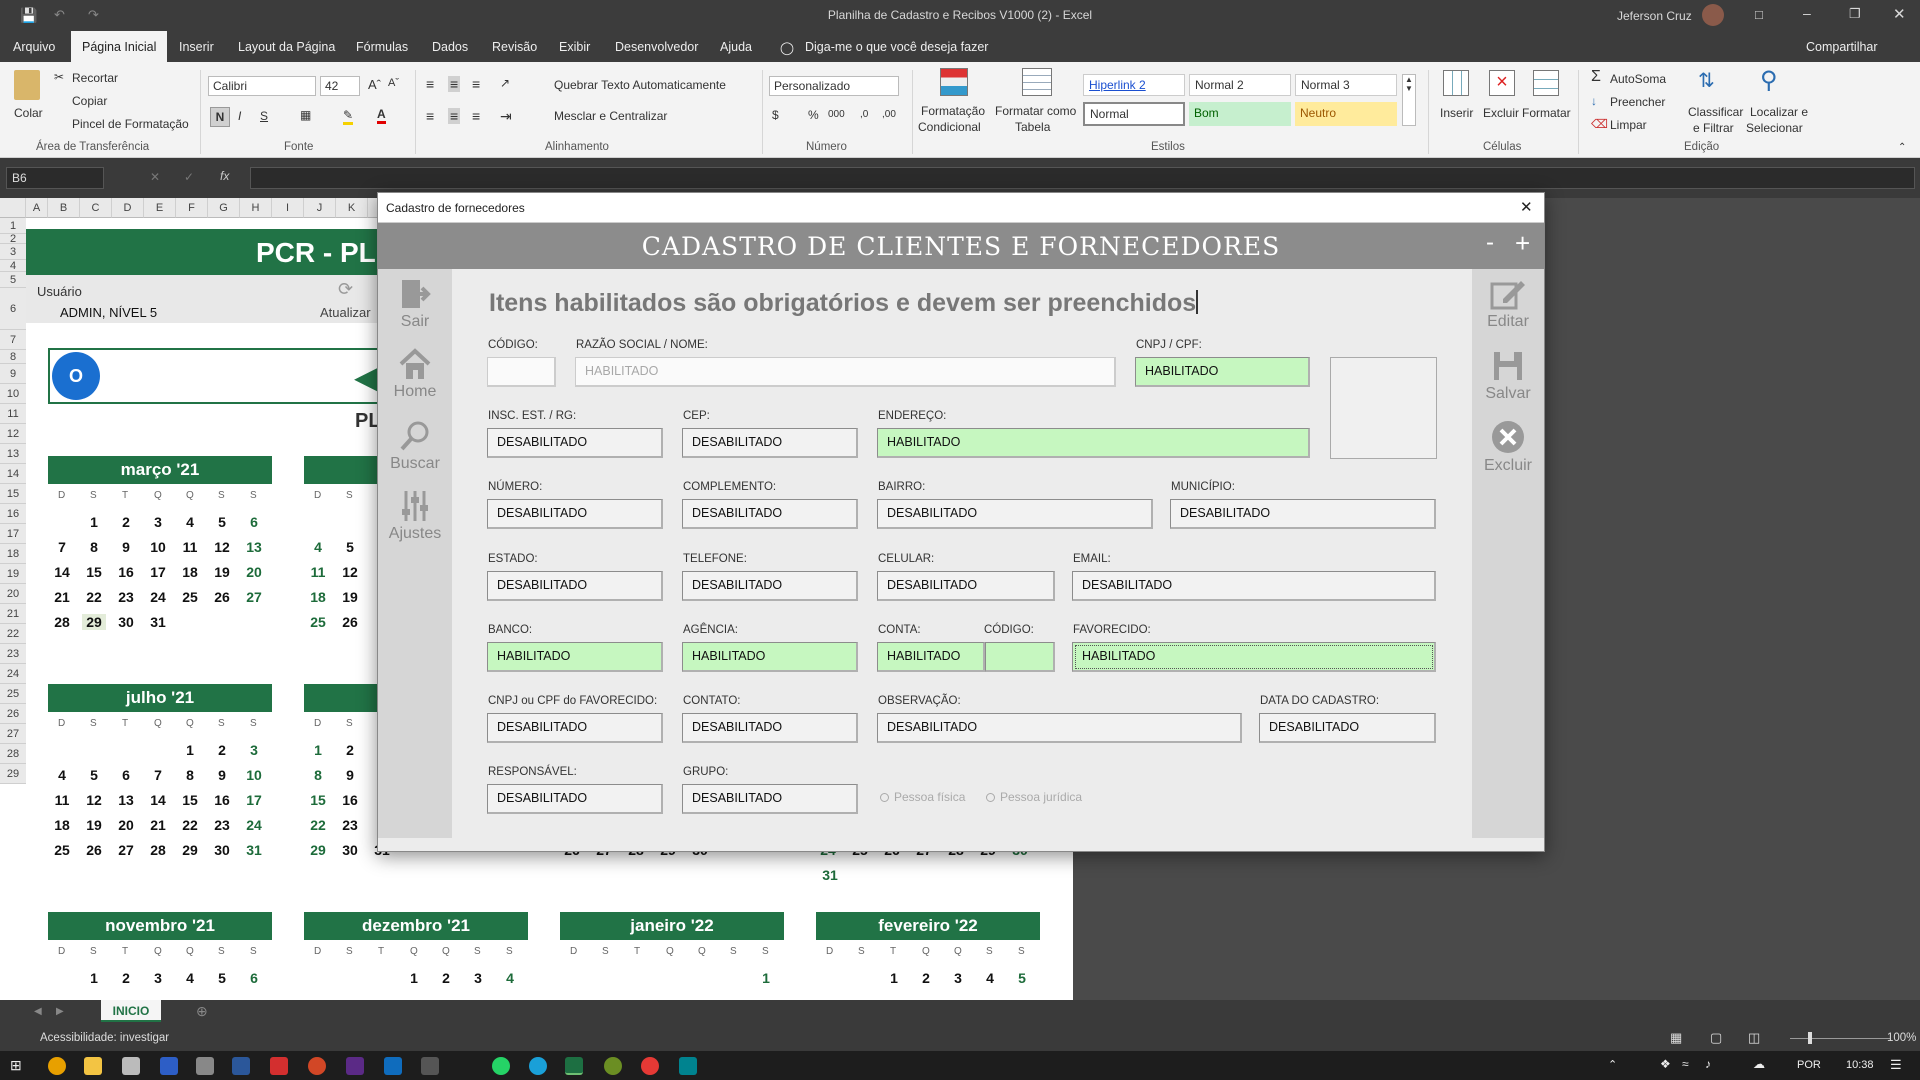 The height and width of the screenshot is (1080, 1920). What do you see at coordinates (64, 208) in the screenshot?
I see `col-header: B` at bounding box center [64, 208].